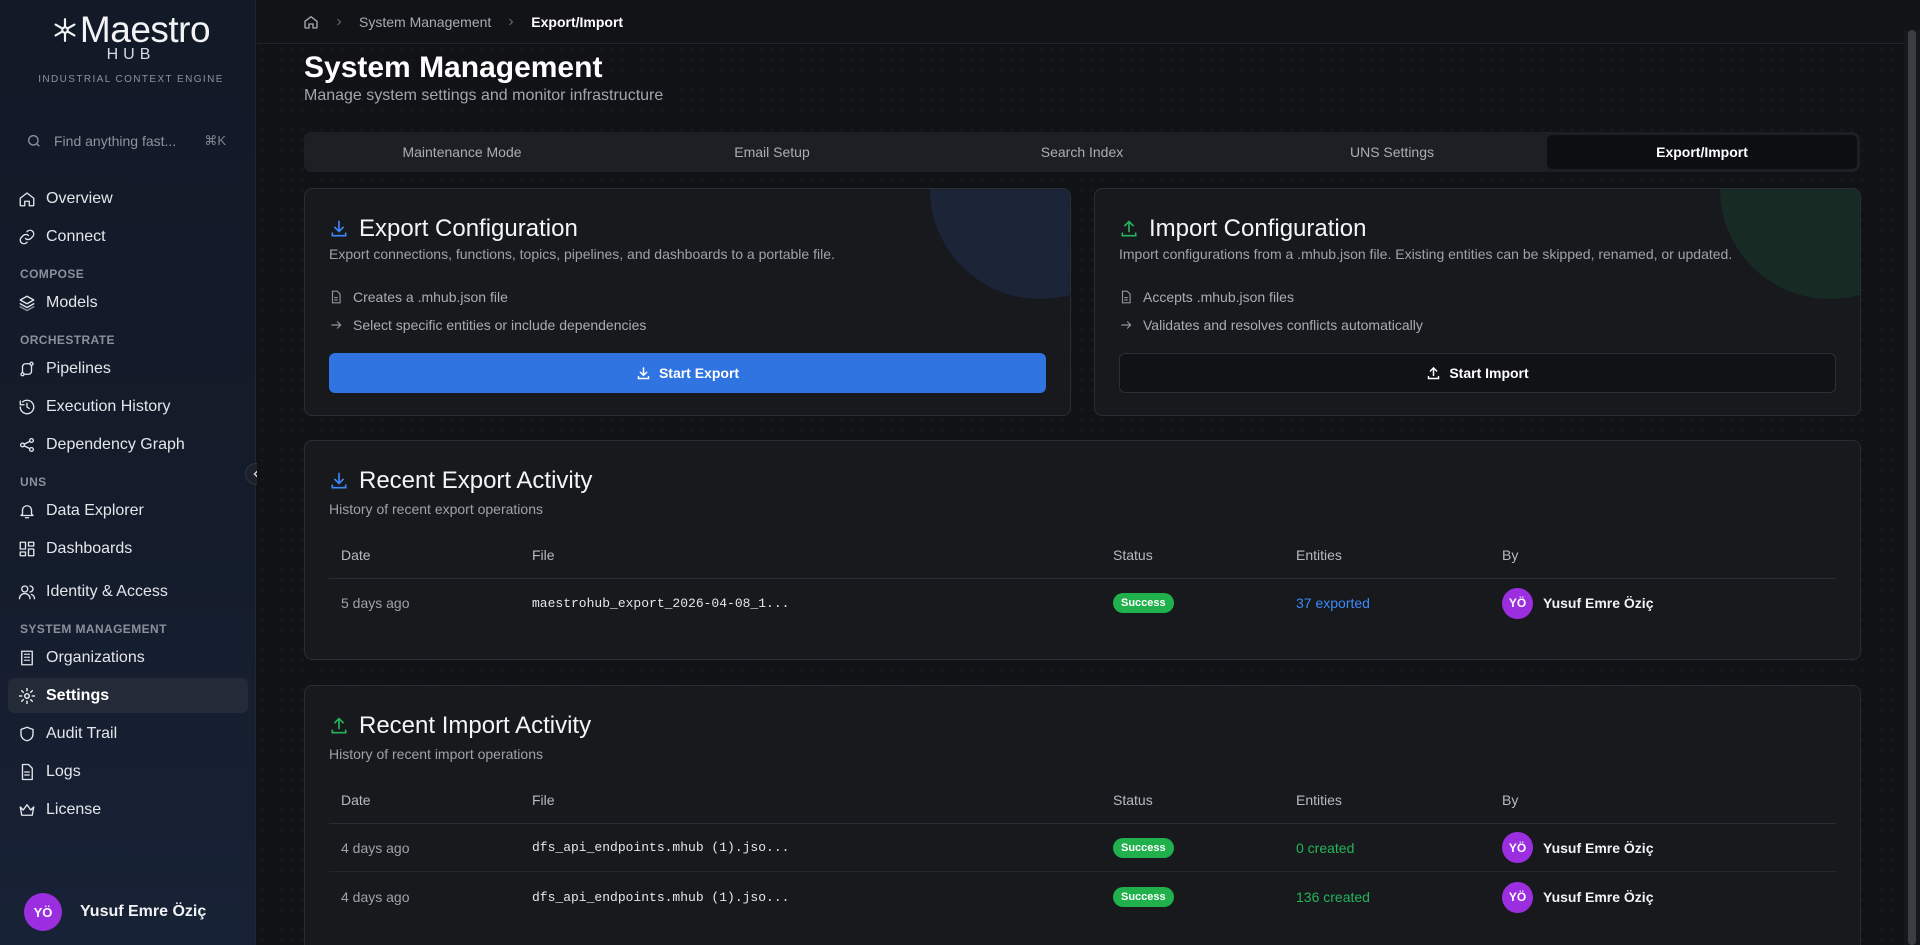  I want to click on tab-export-import: Export/Import, so click(1702, 152).